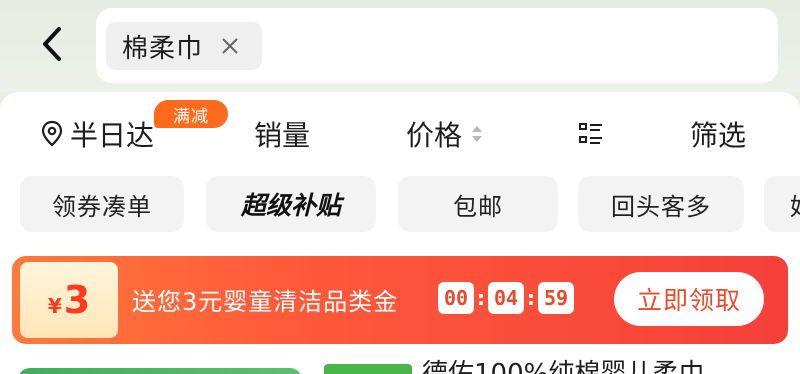  I want to click on chevron-left-icon, so click(52, 44).